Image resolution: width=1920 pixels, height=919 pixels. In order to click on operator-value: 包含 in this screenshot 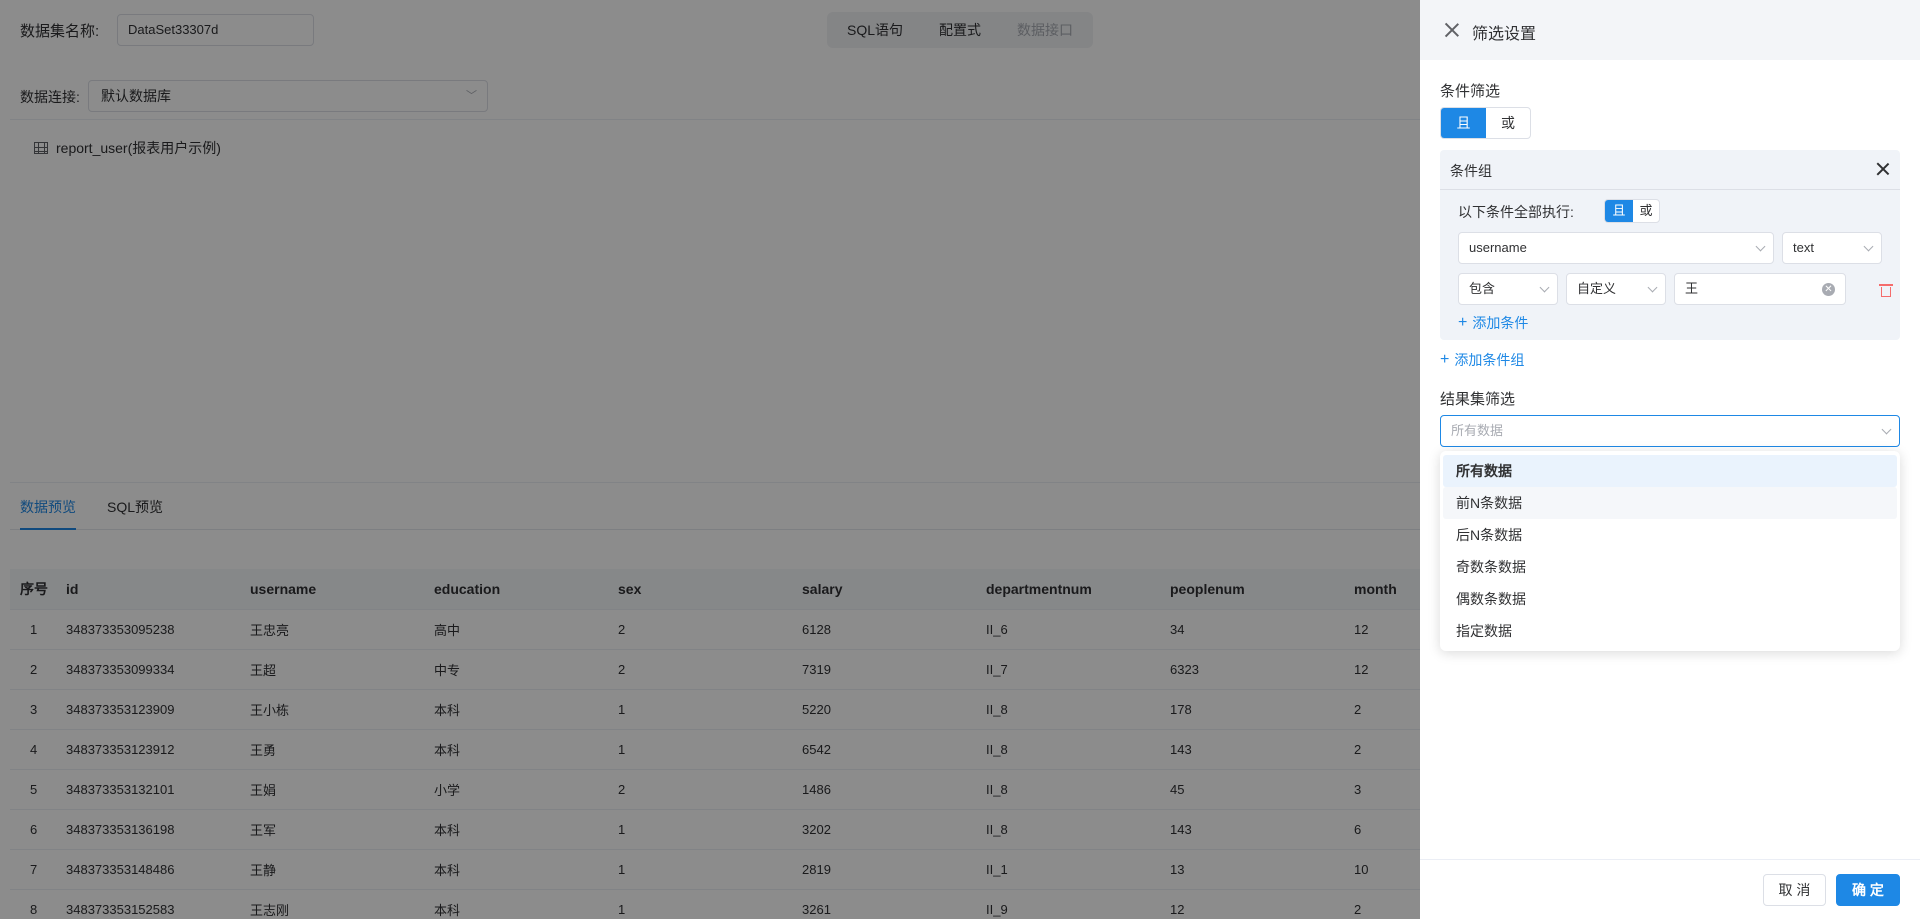, I will do `click(1482, 288)`.